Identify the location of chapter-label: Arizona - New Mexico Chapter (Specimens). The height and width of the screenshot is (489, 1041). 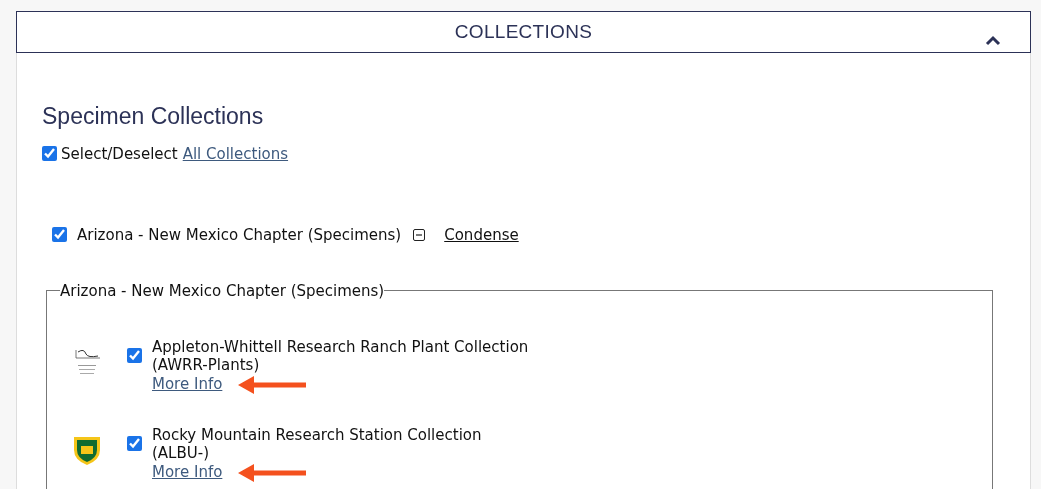
(239, 234).